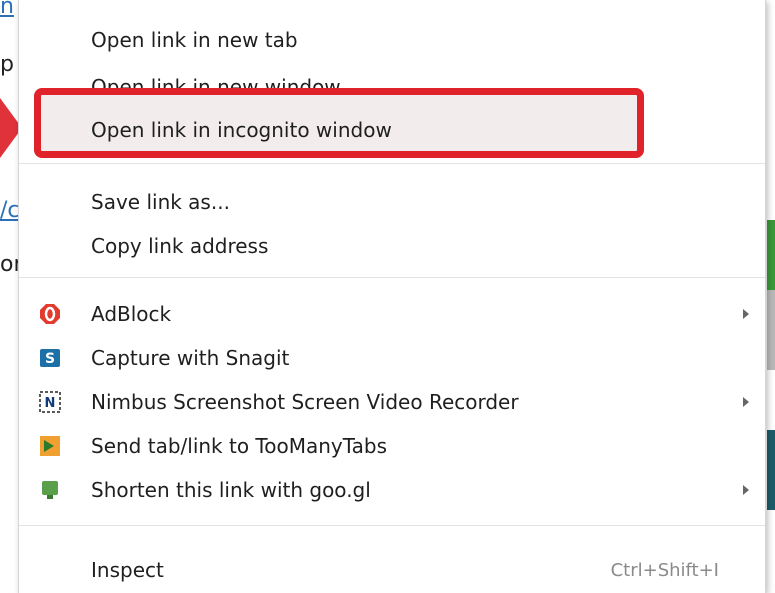 This screenshot has width=775, height=593. What do you see at coordinates (180, 246) in the screenshot?
I see `menu-item-label: Copy link address` at bounding box center [180, 246].